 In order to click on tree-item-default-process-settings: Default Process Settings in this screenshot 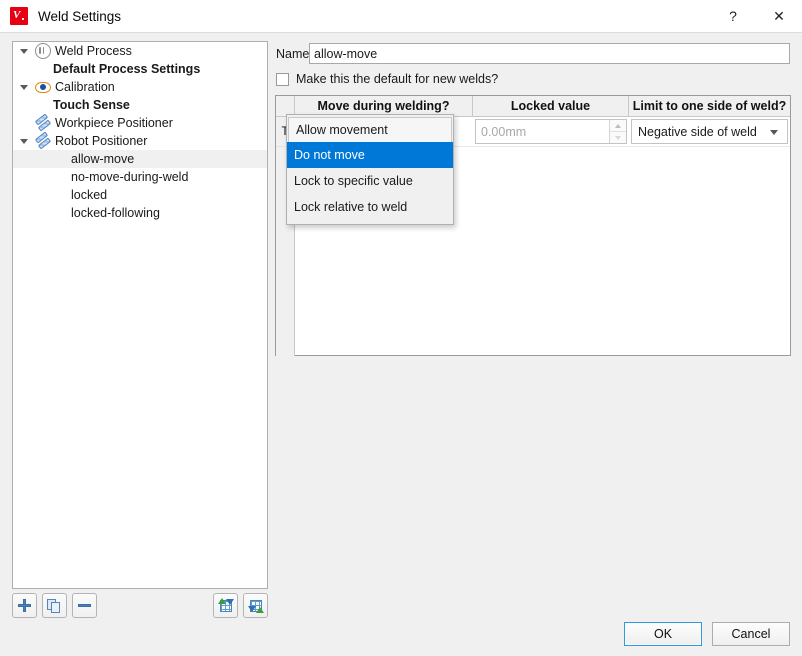, I will do `click(140, 69)`.